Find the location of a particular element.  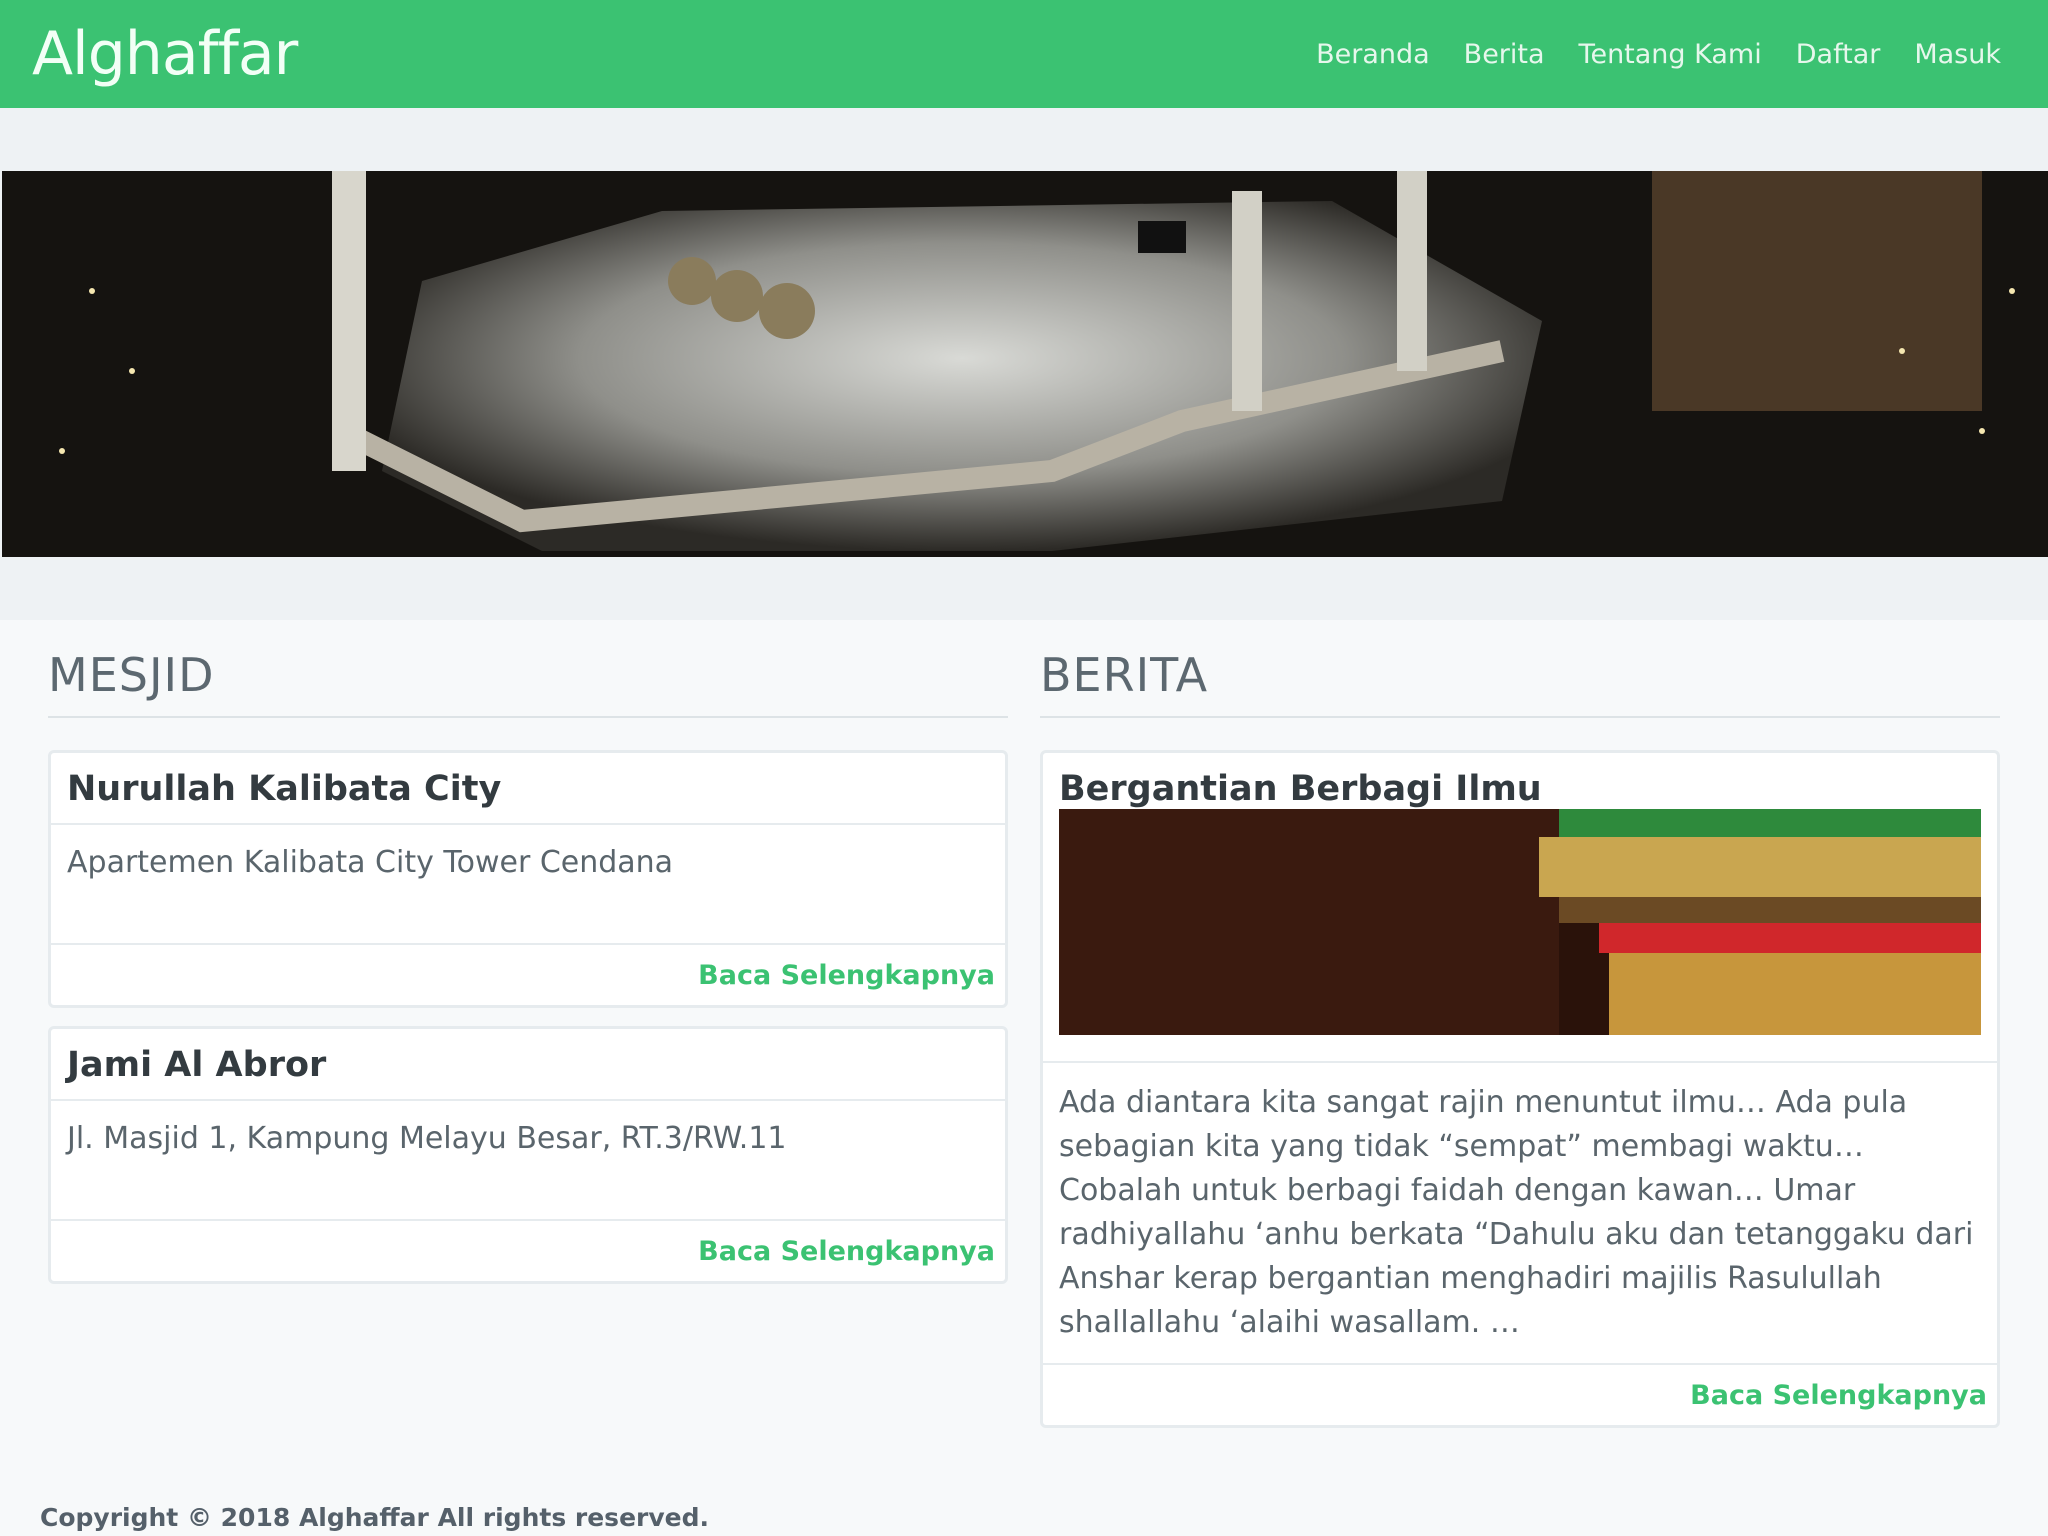

nav-berita: Berita is located at coordinates (1504, 54).